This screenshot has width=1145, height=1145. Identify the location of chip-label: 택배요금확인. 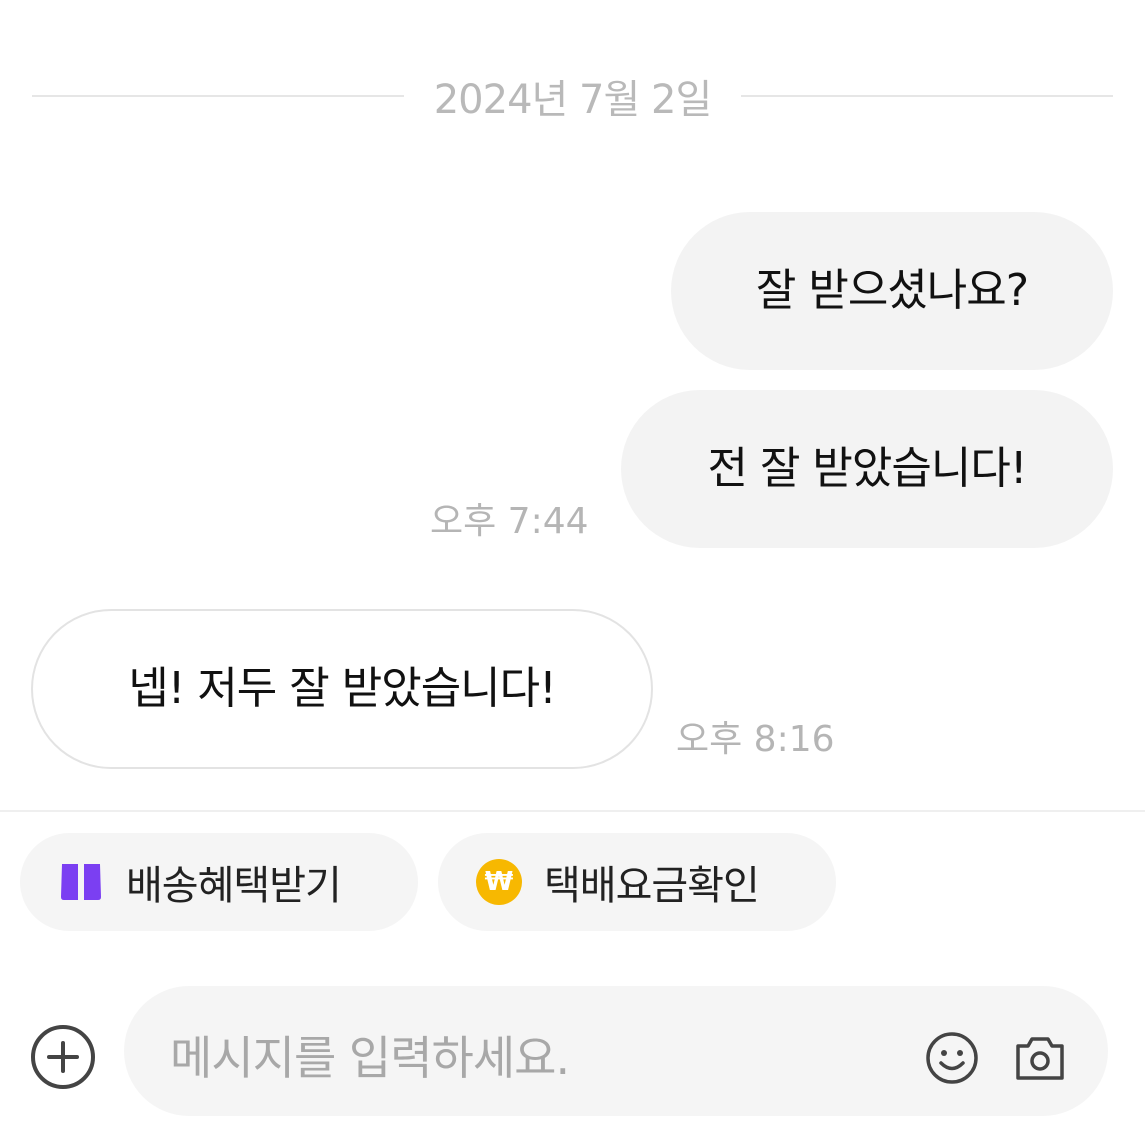
(652, 886).